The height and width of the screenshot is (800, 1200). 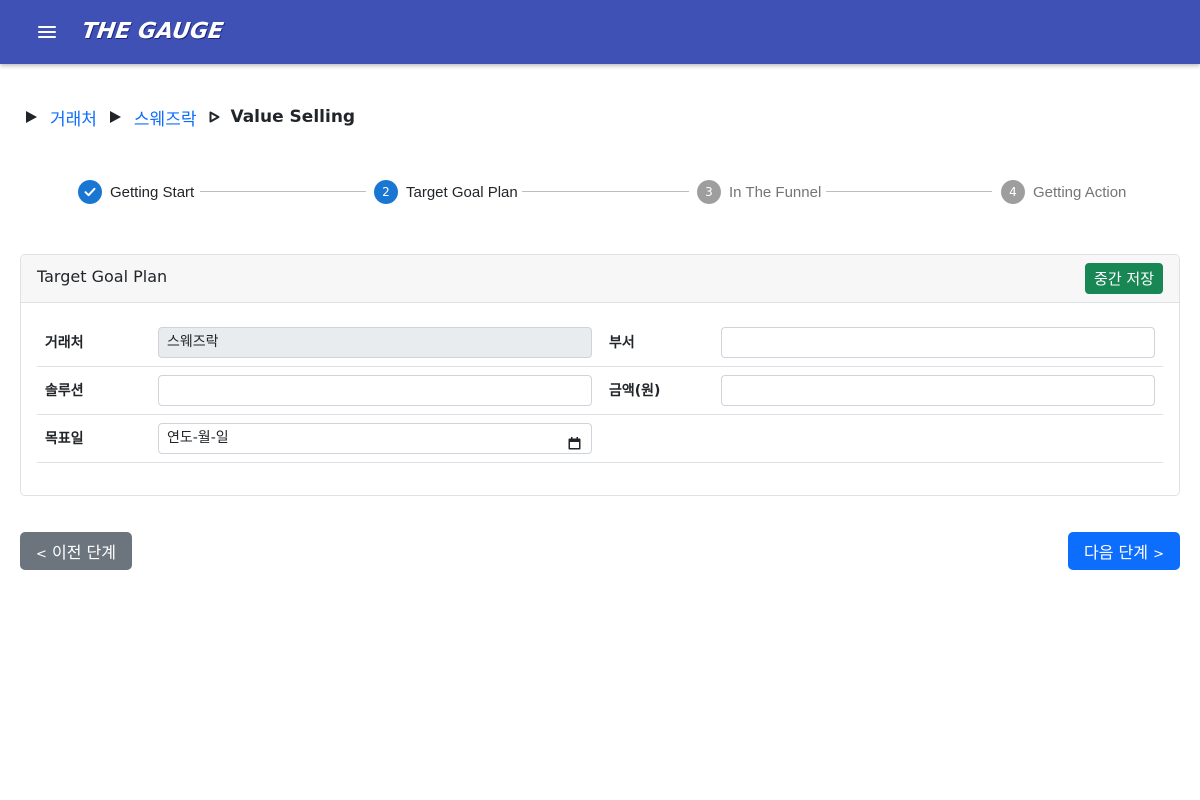 I want to click on breadcrumb-link-clients: 거래처, so click(x=73, y=117).